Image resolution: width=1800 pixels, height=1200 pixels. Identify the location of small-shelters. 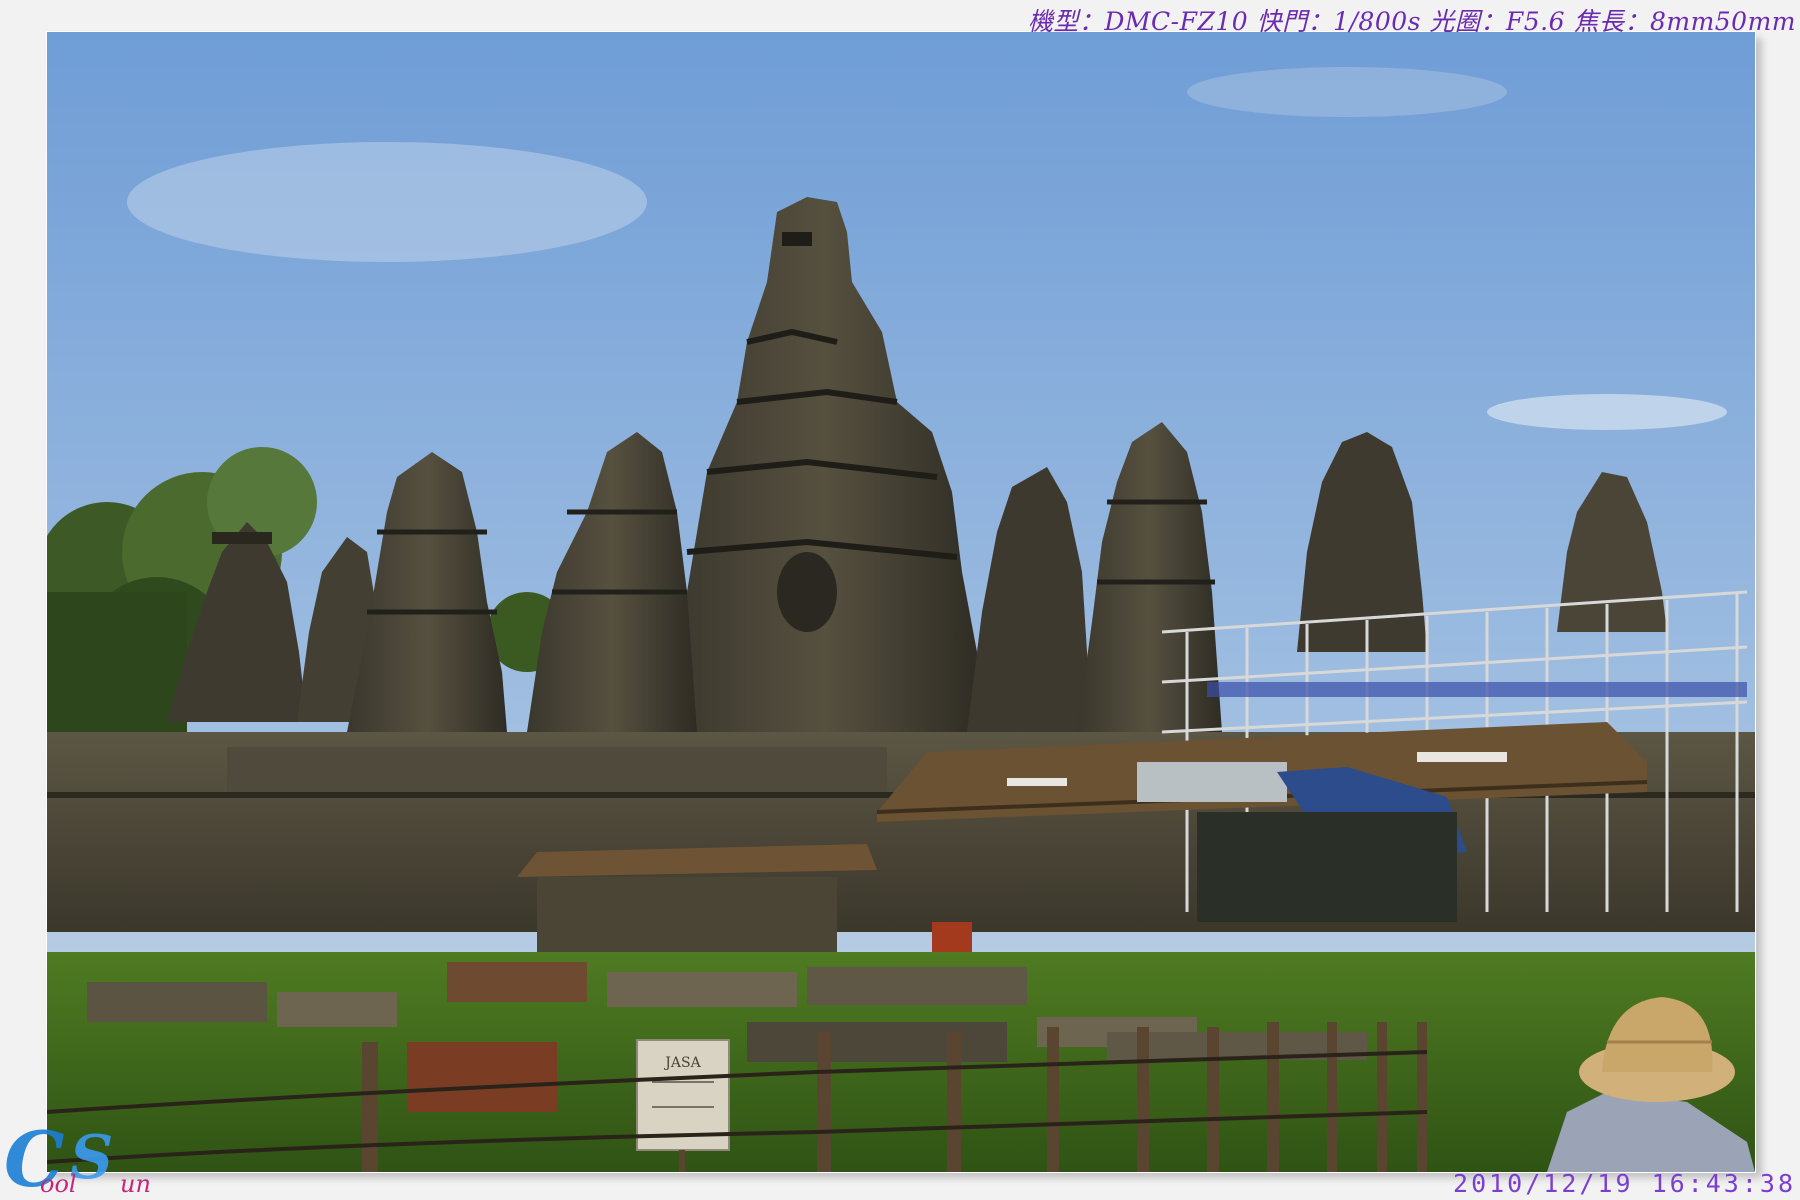
(697, 900).